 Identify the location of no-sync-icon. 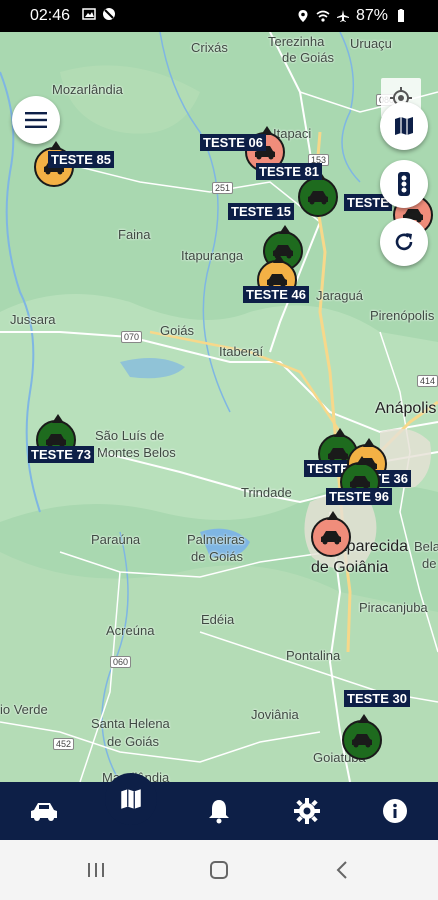
(109, 14).